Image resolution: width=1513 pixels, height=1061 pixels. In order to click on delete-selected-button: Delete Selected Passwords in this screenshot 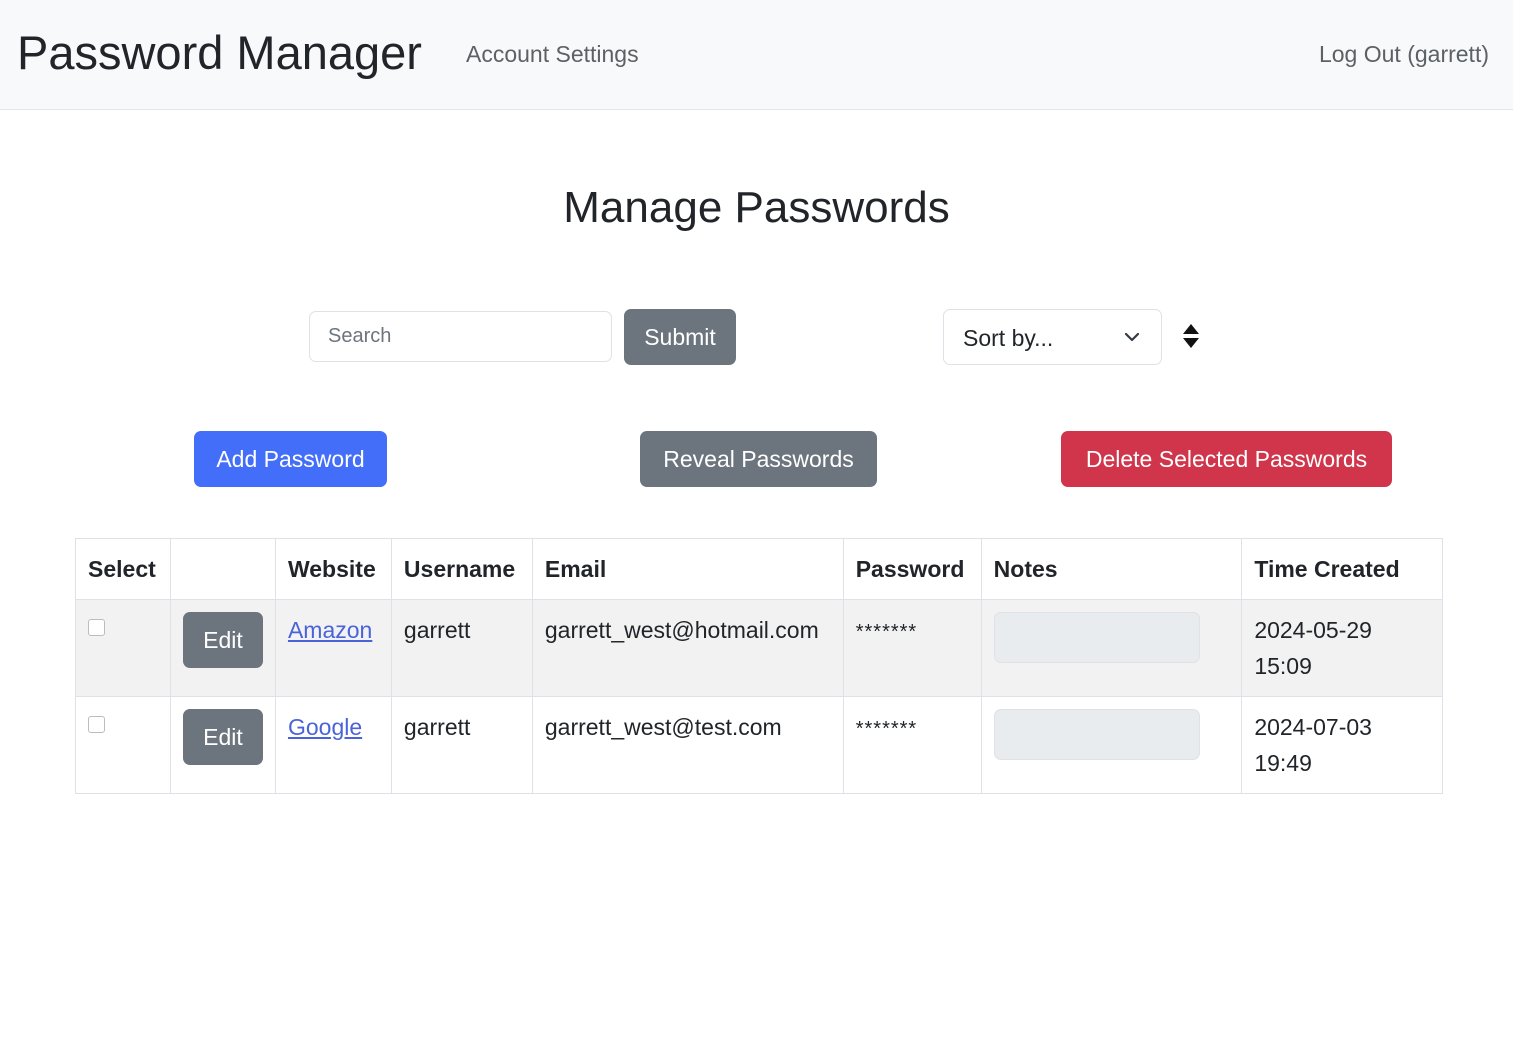, I will do `click(1226, 459)`.